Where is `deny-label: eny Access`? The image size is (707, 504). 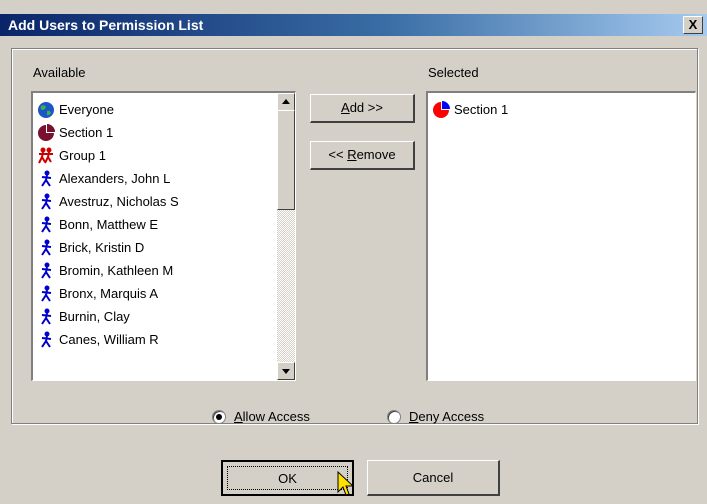
deny-label: eny Access is located at coordinates (451, 416).